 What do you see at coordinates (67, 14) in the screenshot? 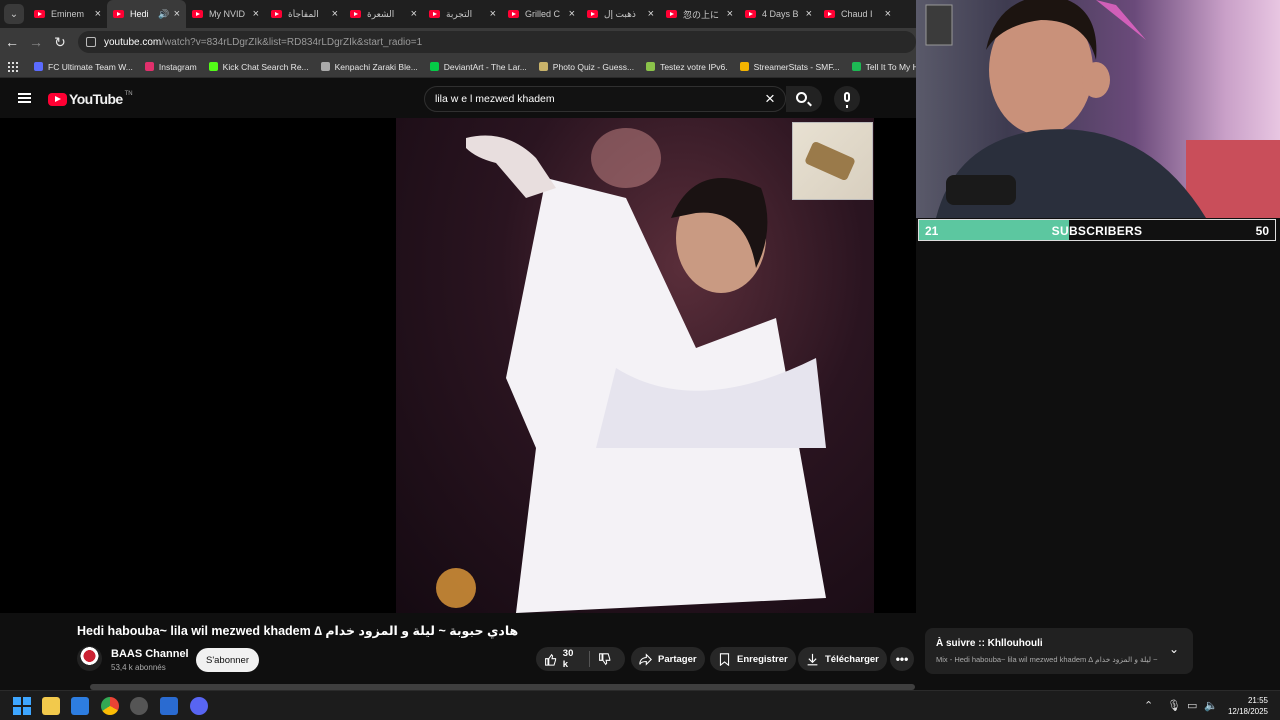
I see `browser-tab: Eminem ×` at bounding box center [67, 14].